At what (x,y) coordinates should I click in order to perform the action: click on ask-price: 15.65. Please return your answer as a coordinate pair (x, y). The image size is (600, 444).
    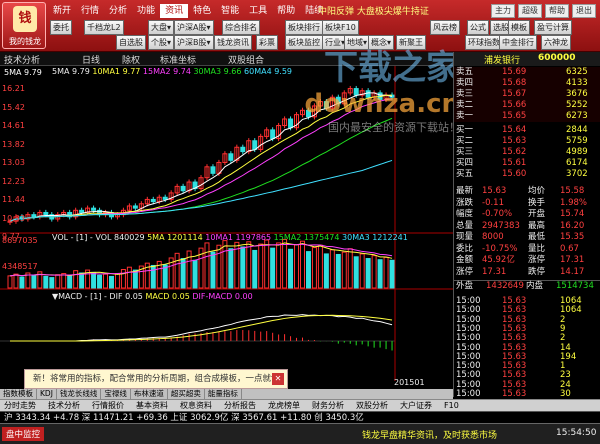
    Looking at the image, I should click on (514, 116).